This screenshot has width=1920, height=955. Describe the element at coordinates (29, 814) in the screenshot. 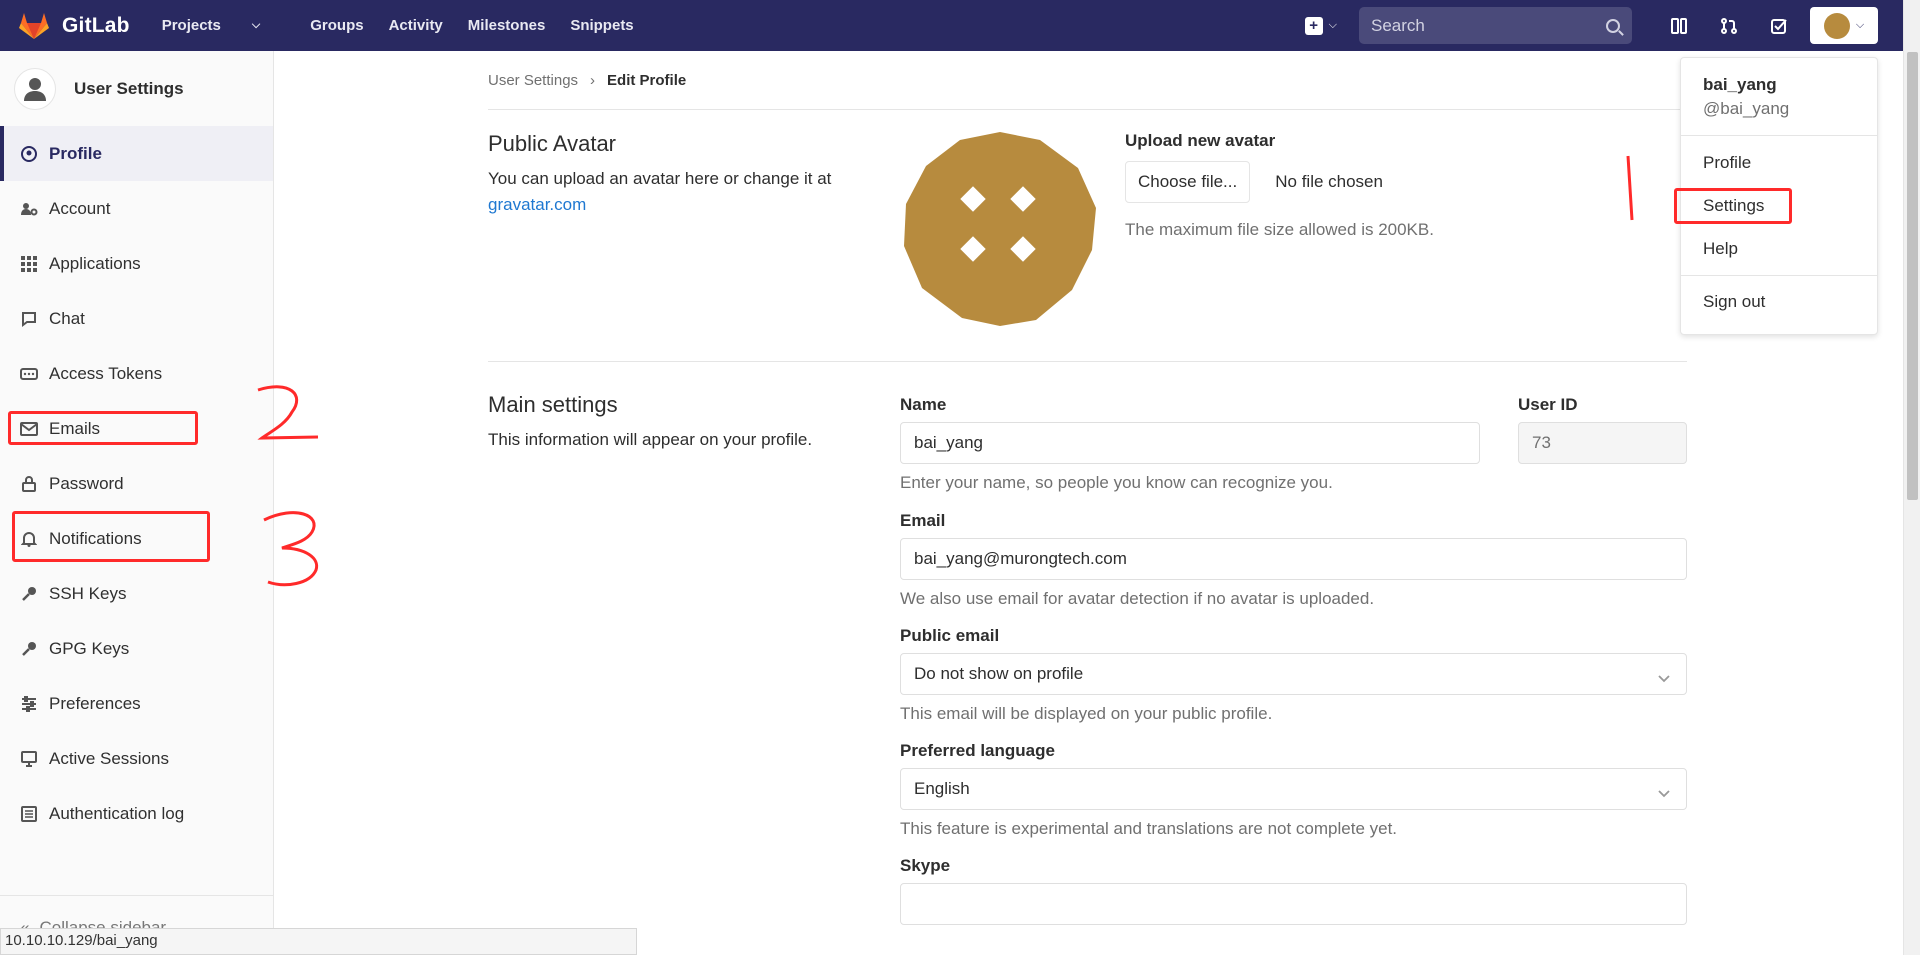

I see `log-list-icon` at that location.